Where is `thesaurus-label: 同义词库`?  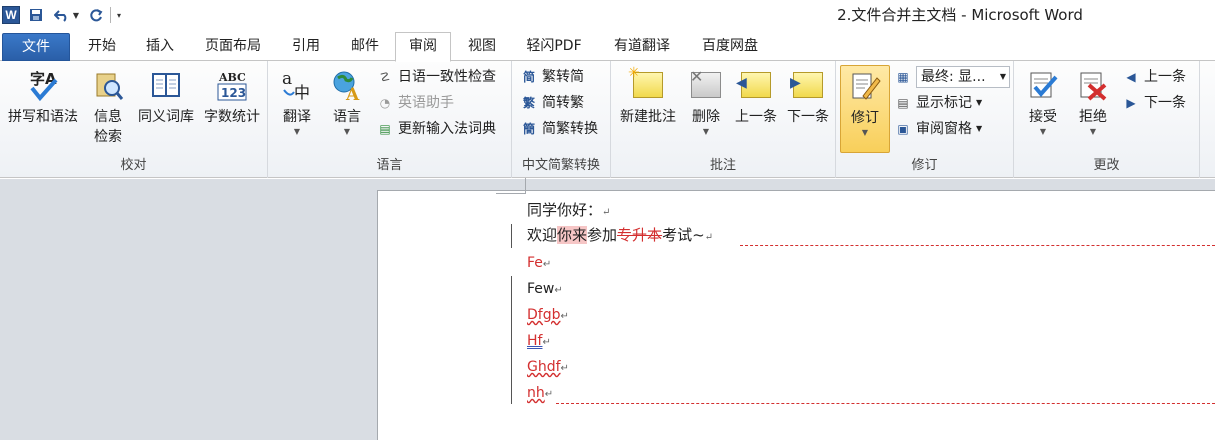 thesaurus-label: 同义词库 is located at coordinates (166, 117).